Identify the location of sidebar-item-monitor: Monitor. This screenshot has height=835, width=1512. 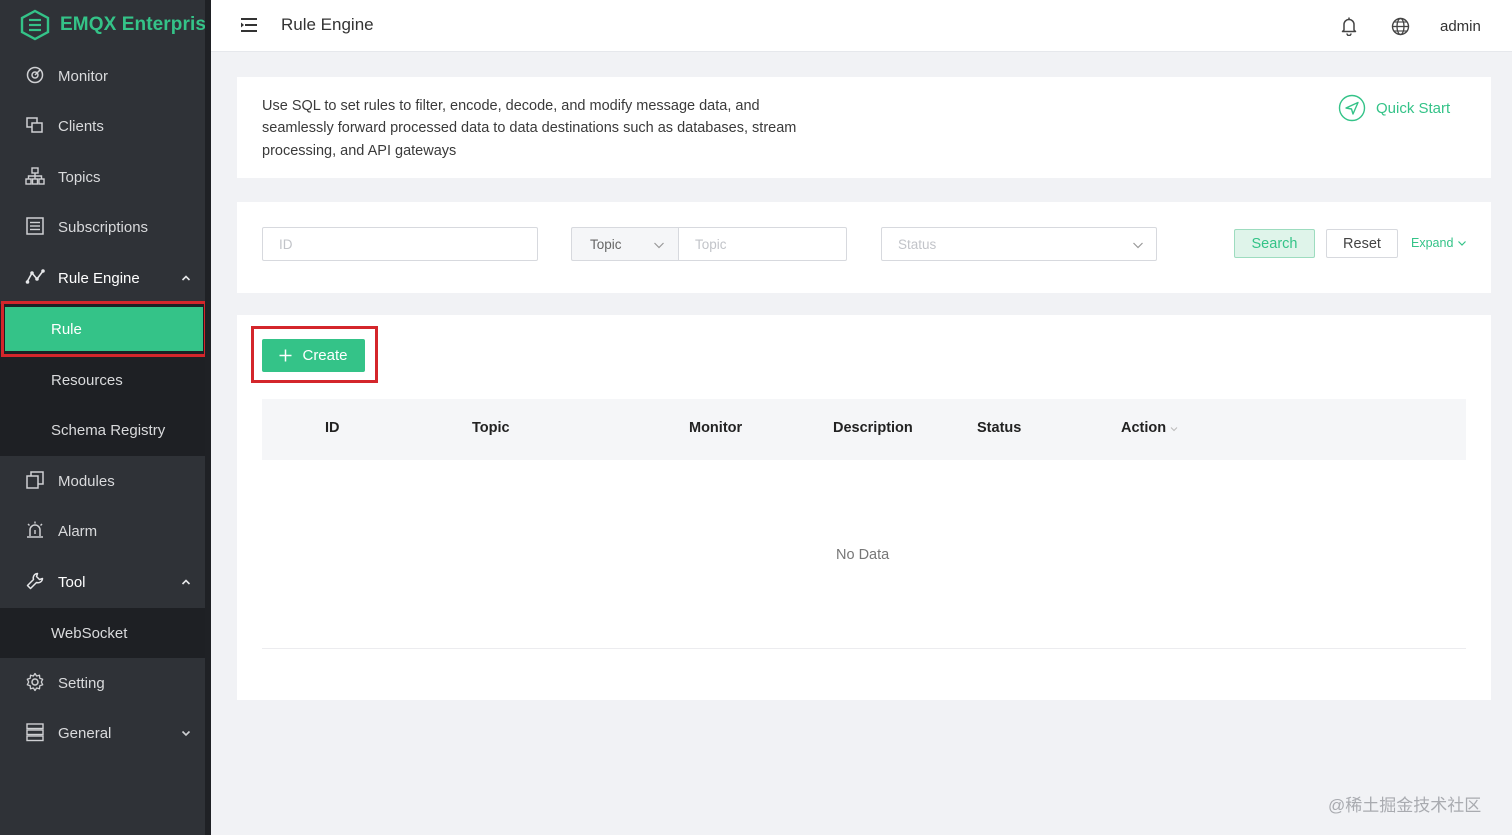
(102, 76).